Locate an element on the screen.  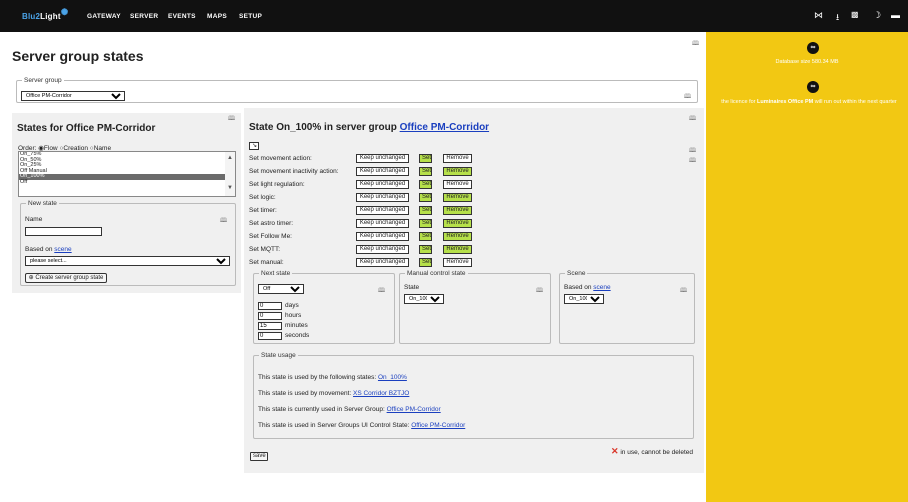
days-label: days is located at coordinates (292, 305).